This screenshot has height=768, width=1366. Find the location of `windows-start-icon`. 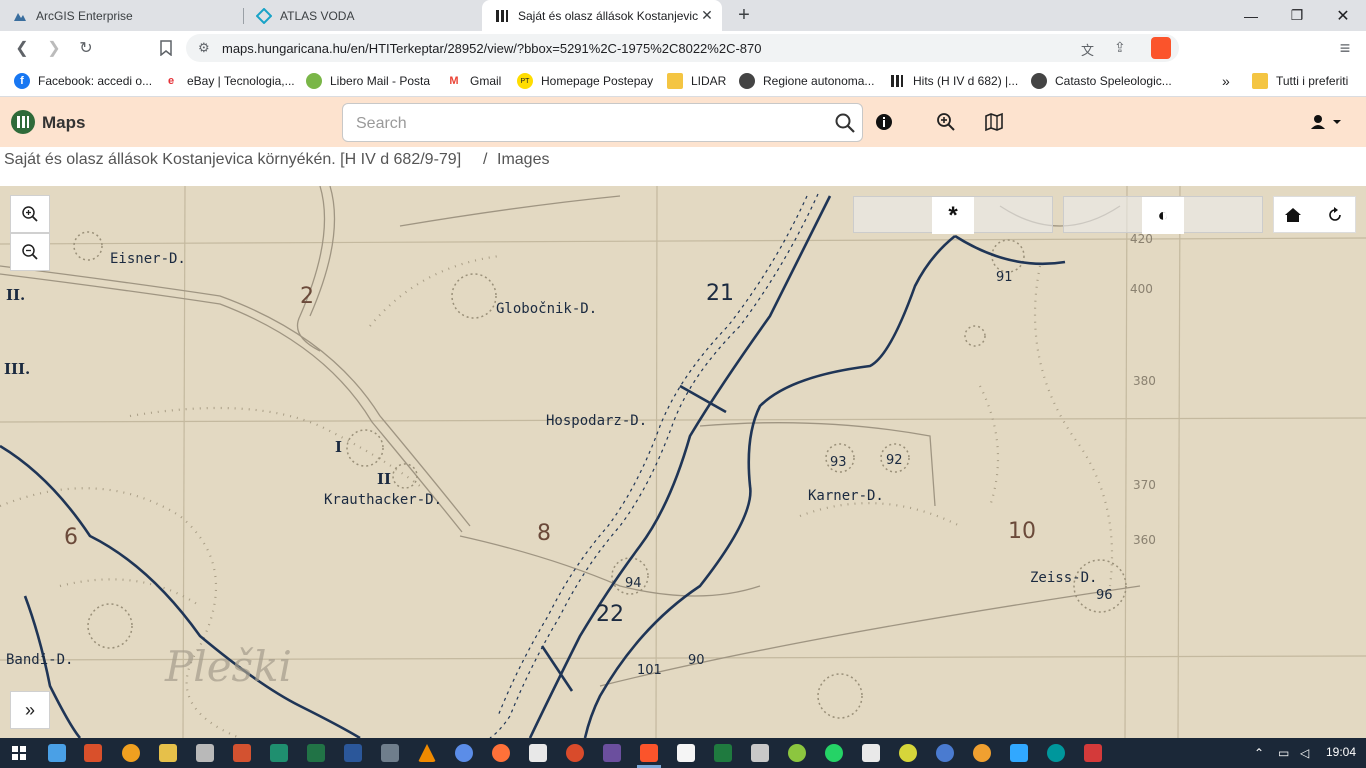

windows-start-icon is located at coordinates (19, 753).